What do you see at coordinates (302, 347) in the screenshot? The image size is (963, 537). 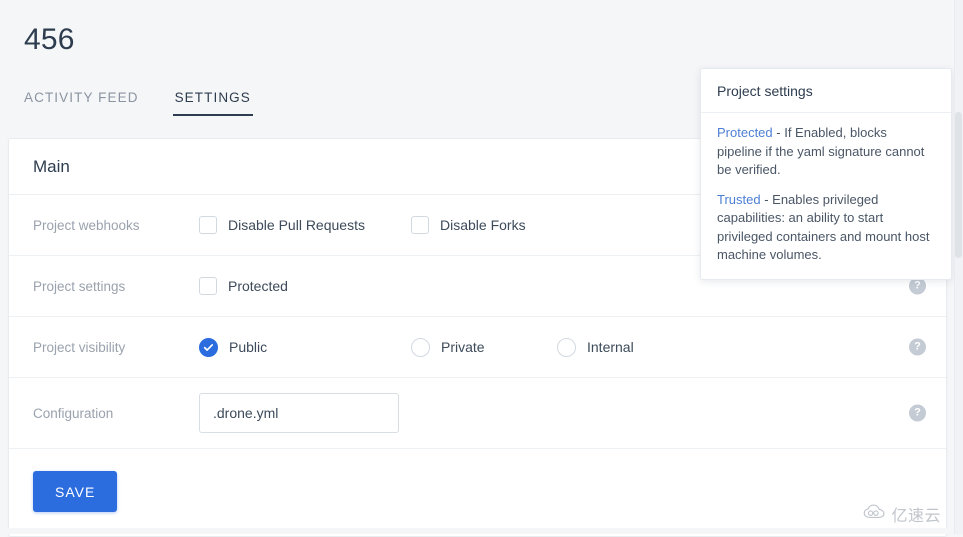 I see `radio-public: Public` at bounding box center [302, 347].